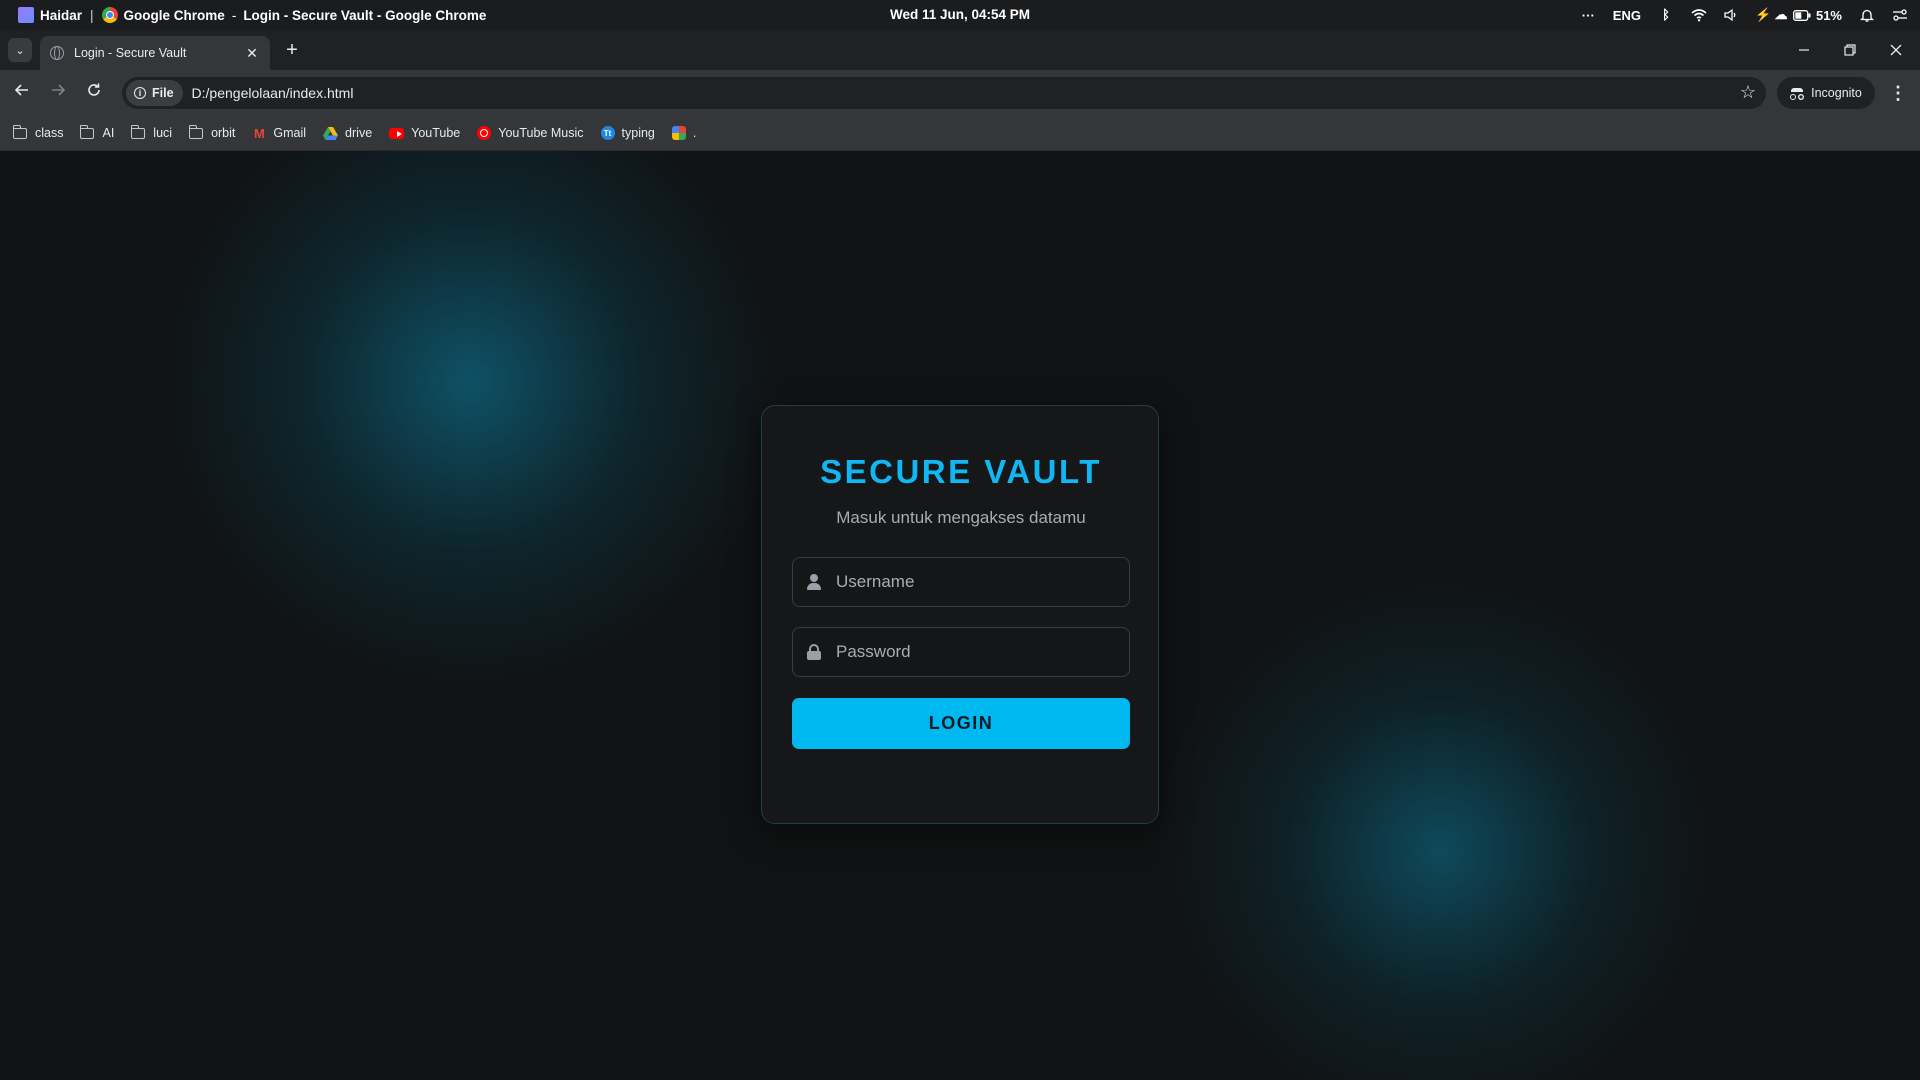 The image size is (1920, 1080). Describe the element at coordinates (1699, 15) in the screenshot. I see `wifi-icon` at that location.